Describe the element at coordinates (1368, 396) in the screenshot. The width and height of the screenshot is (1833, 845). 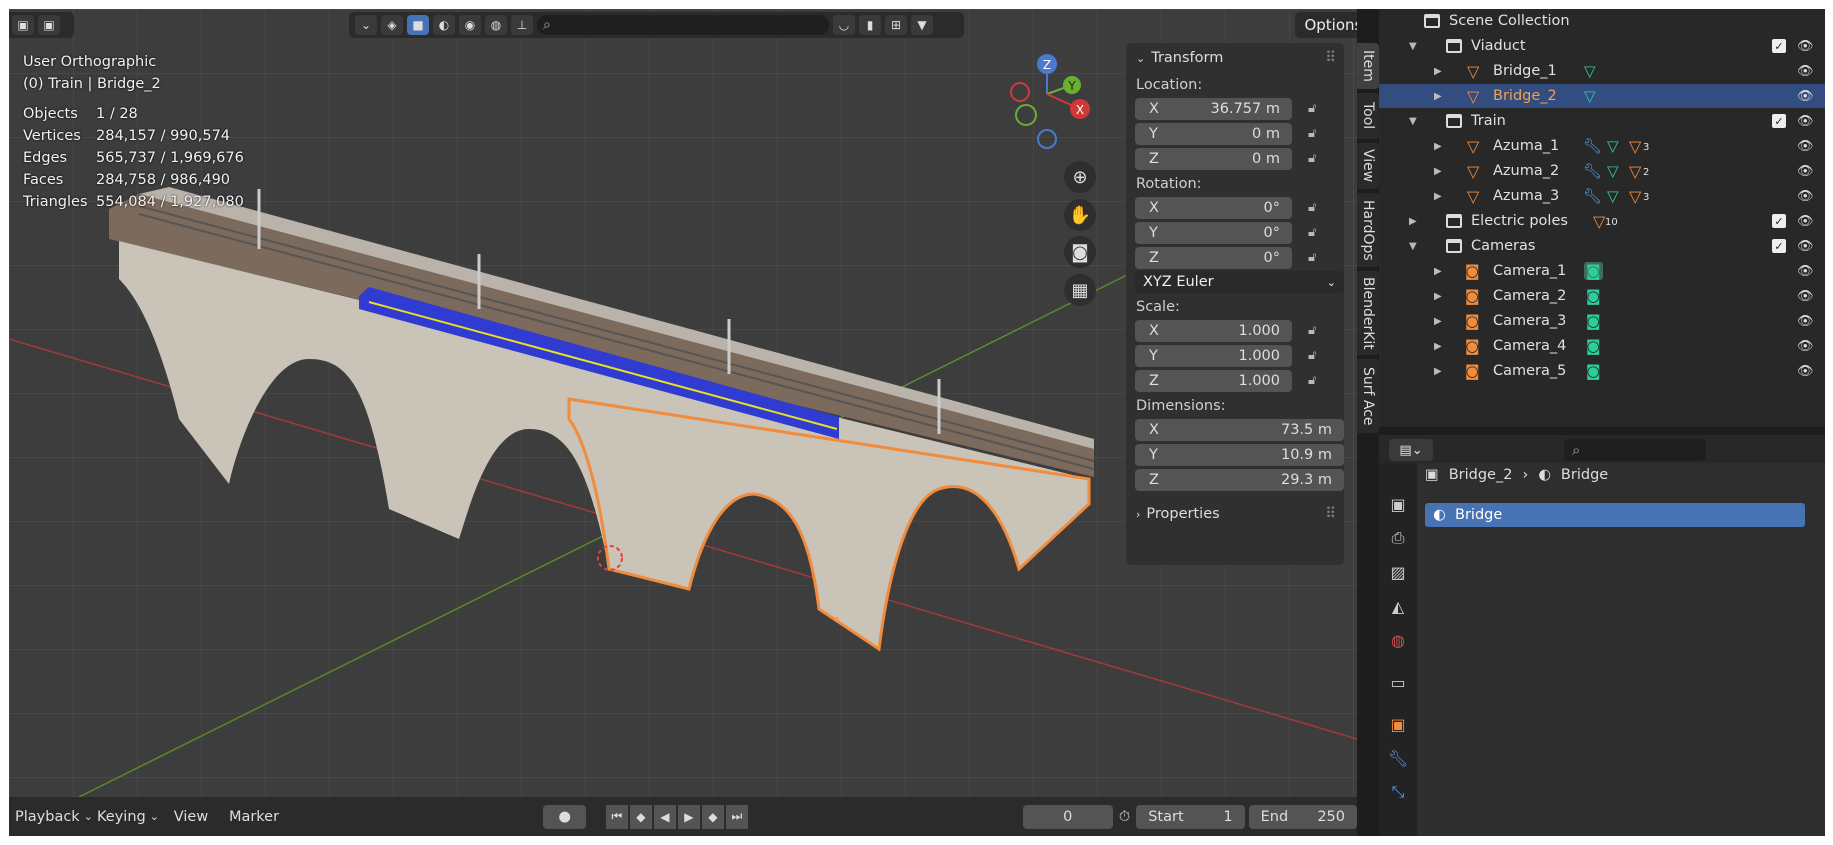
I see `tab-surf-ace: Surf Ace` at that location.